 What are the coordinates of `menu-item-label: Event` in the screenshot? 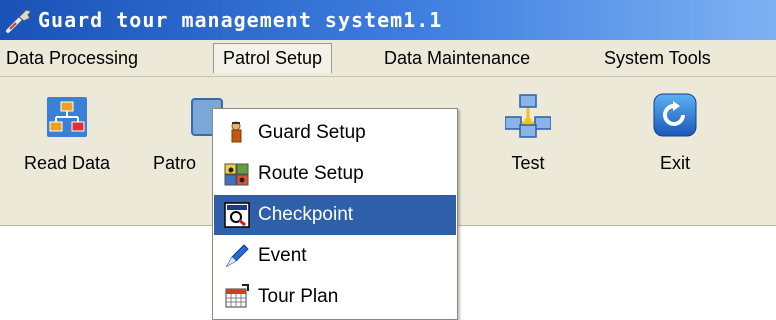 It's located at (282, 255).